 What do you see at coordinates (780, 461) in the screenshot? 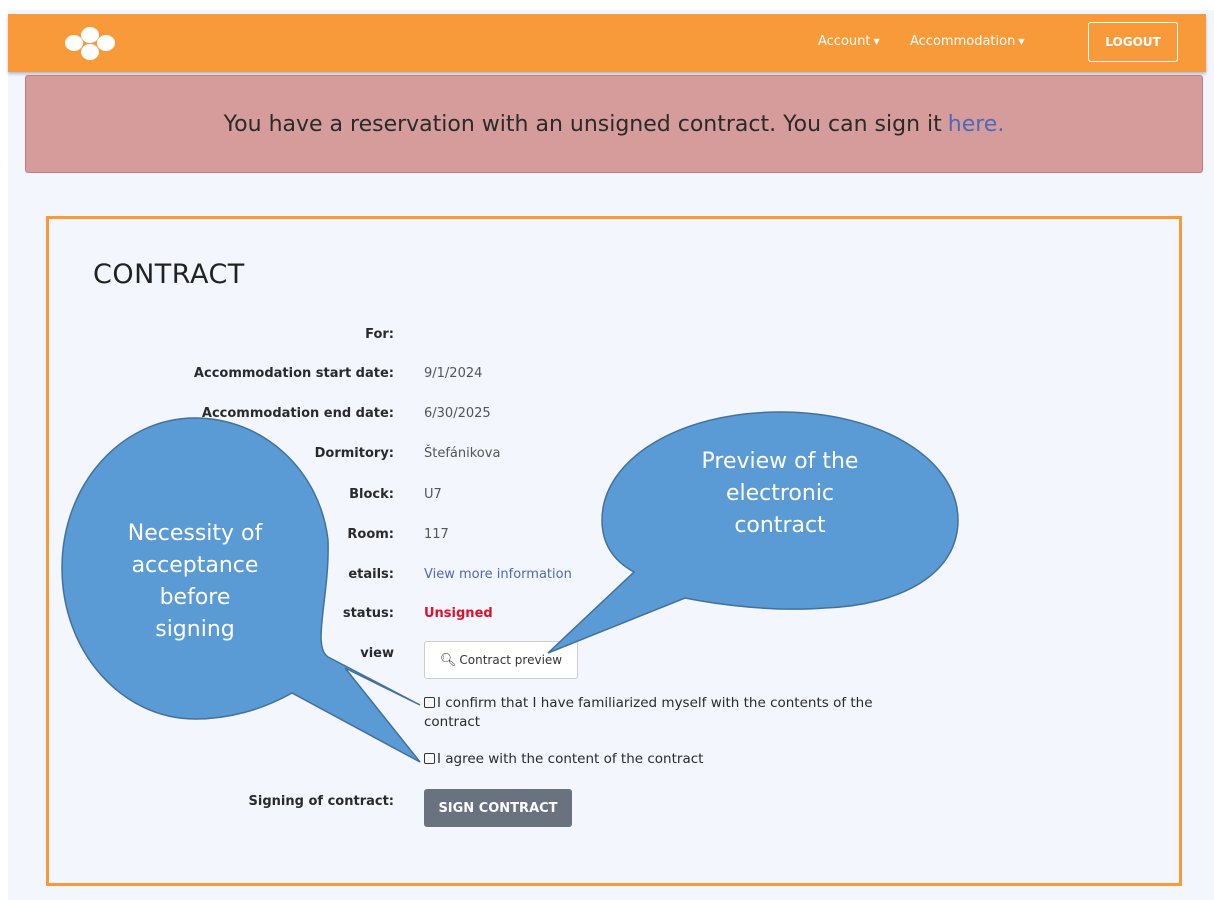
I see `right-callout-line: Preview of the` at bounding box center [780, 461].